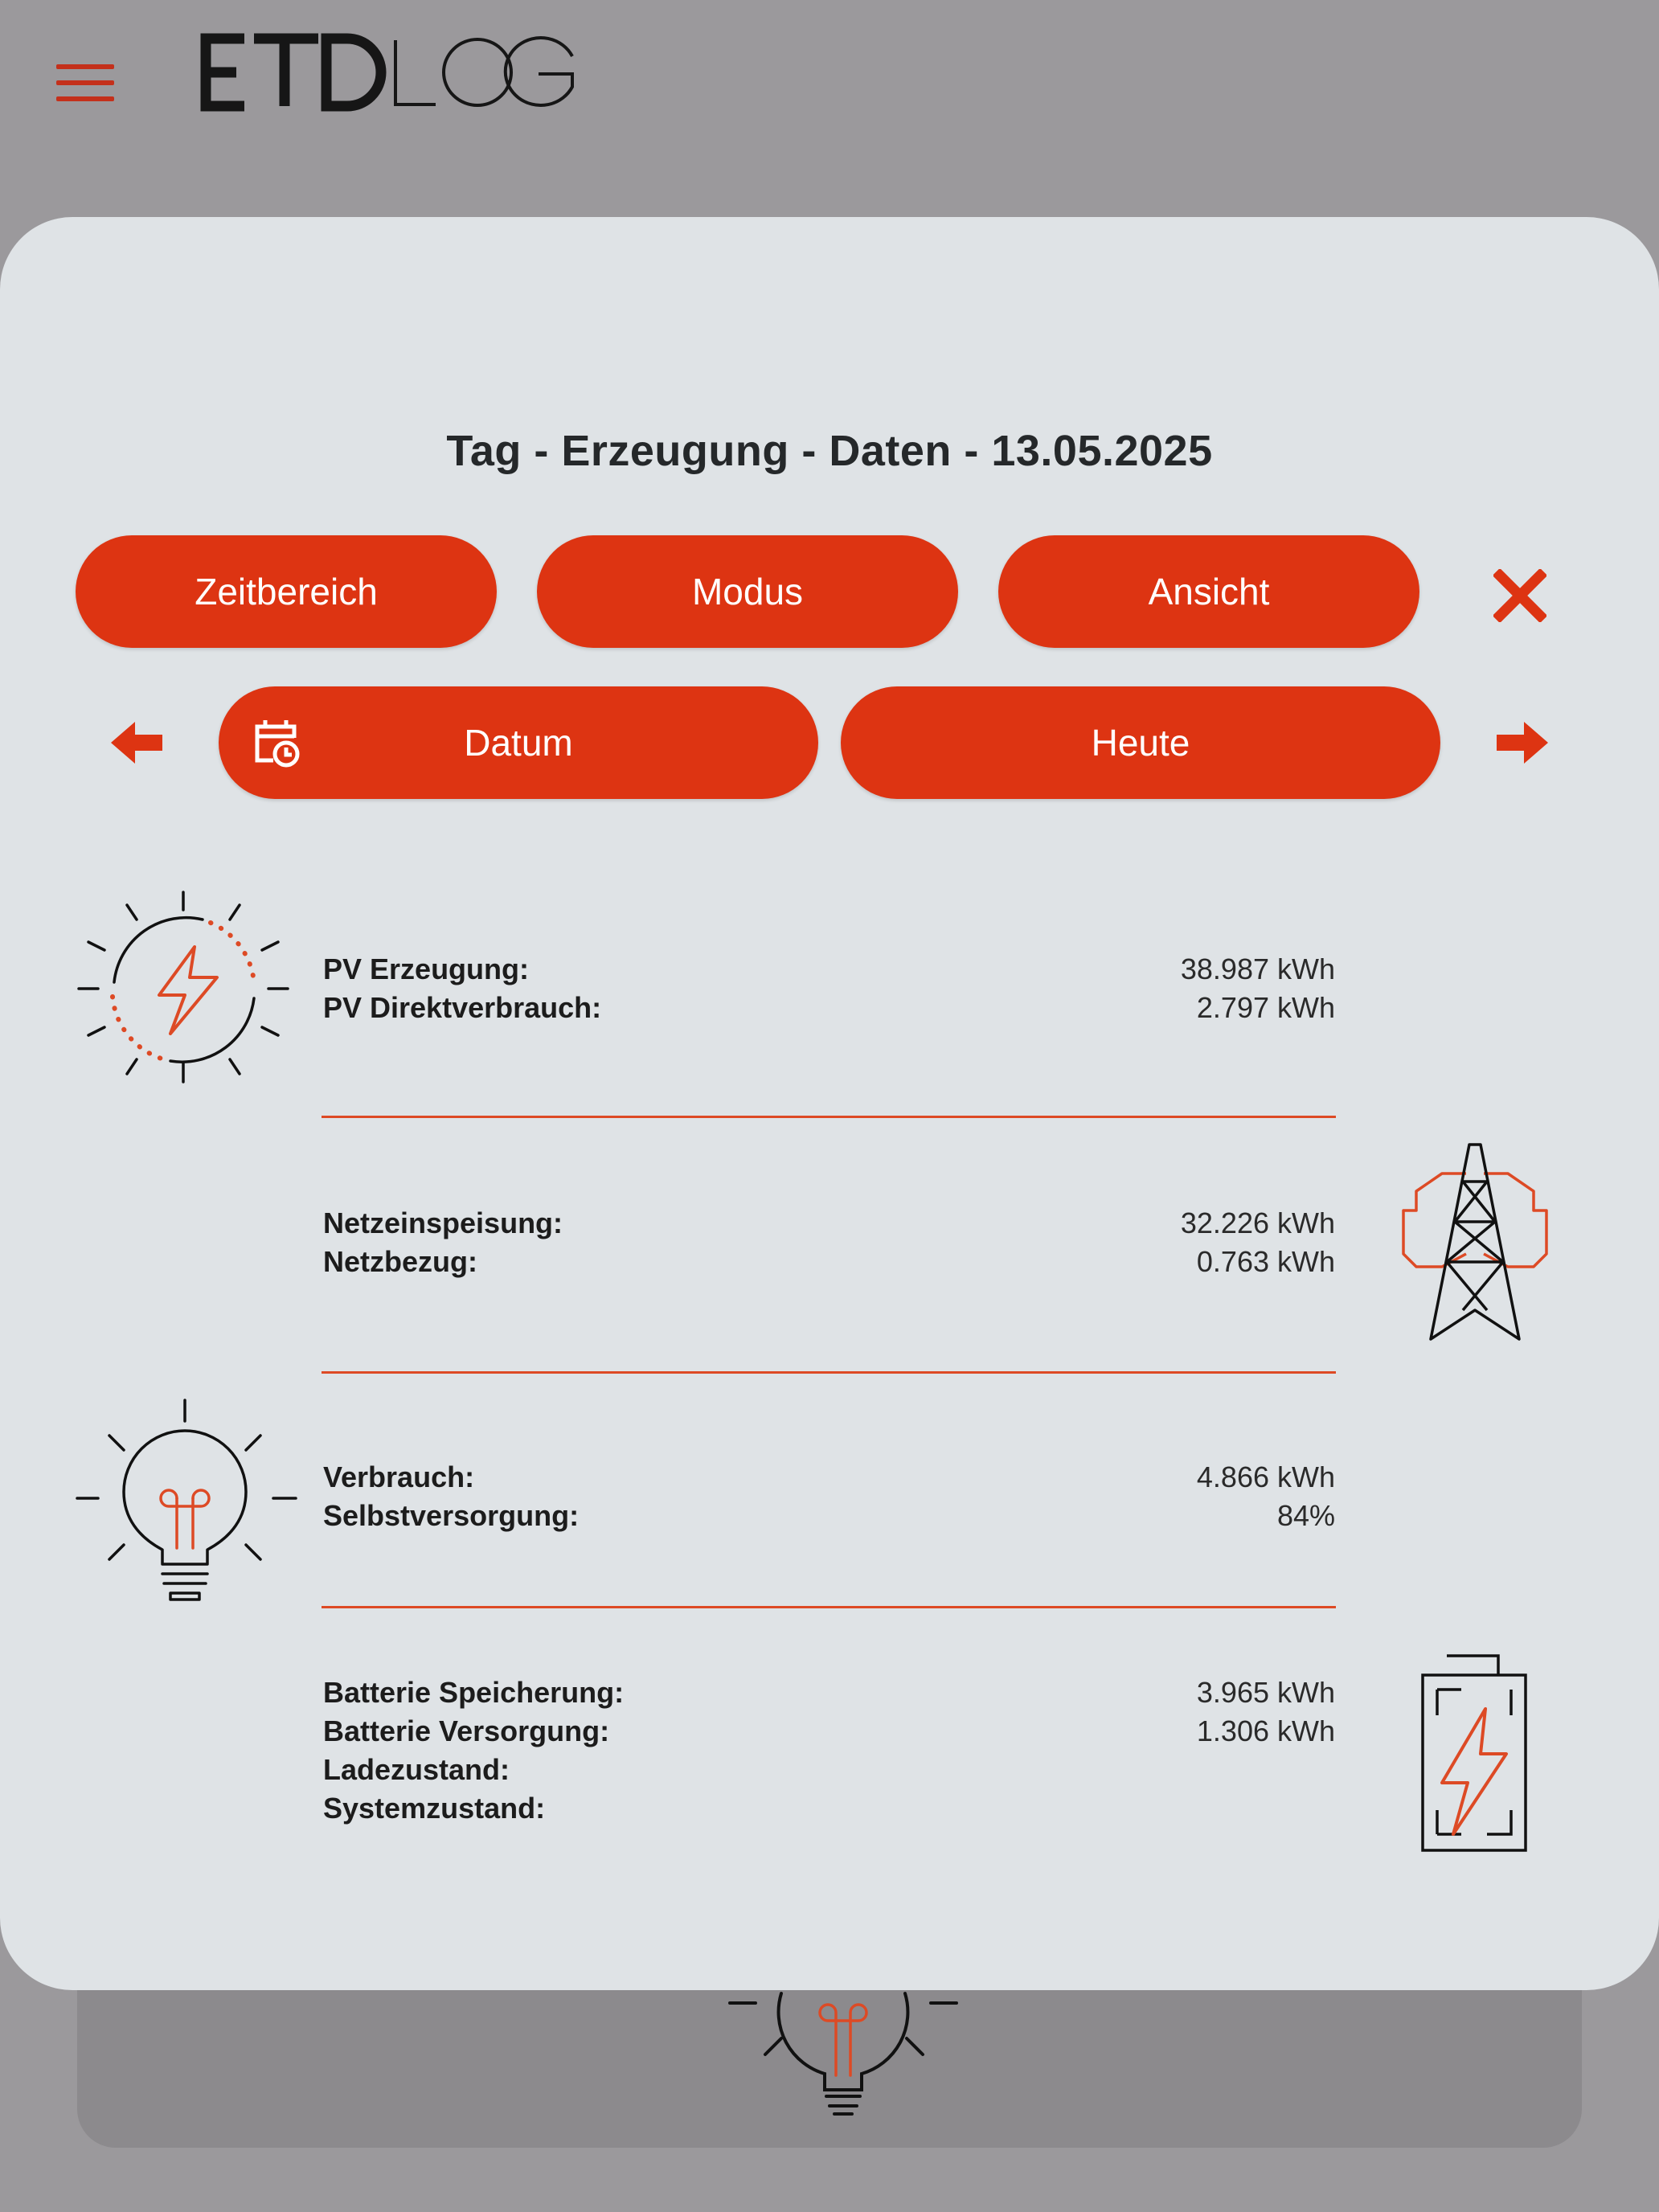 This screenshot has width=1659, height=2212. I want to click on netzbezug-label: Netzbezug:, so click(400, 1261).